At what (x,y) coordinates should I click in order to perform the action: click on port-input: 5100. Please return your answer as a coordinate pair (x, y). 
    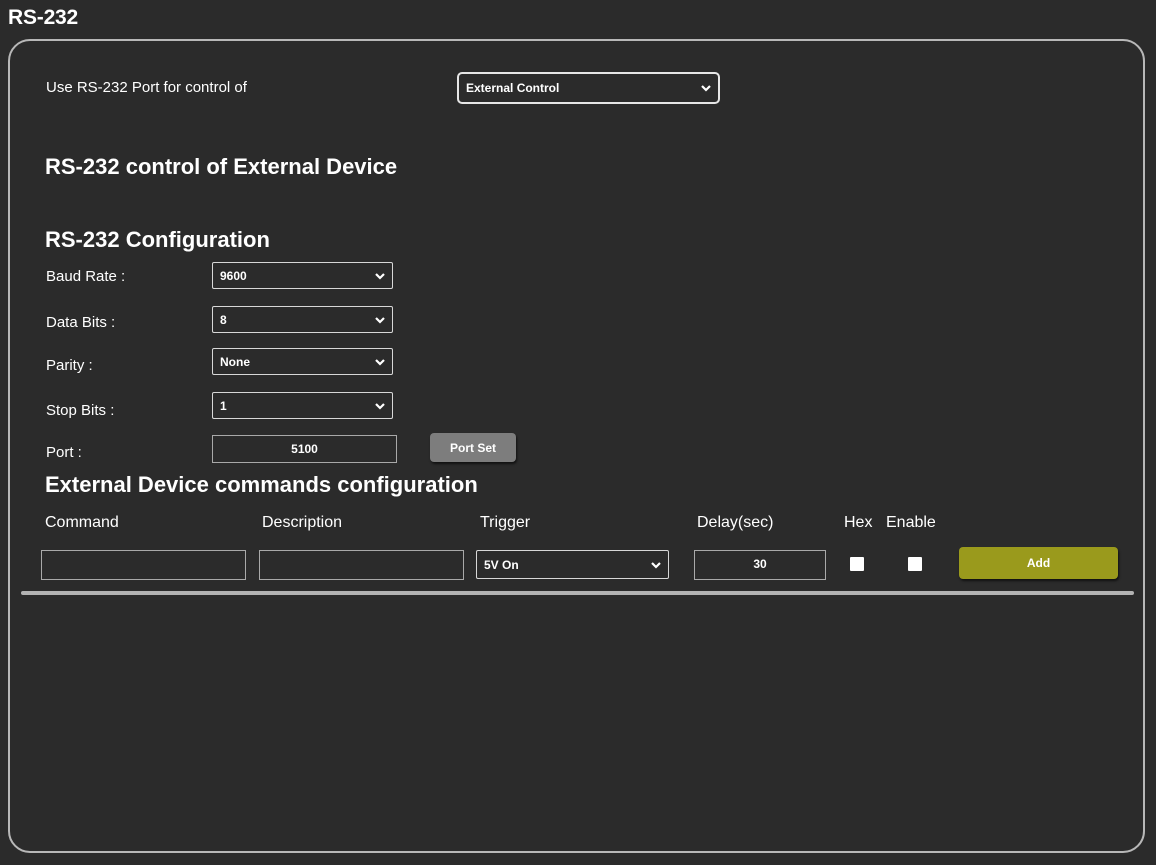
    Looking at the image, I should click on (304, 449).